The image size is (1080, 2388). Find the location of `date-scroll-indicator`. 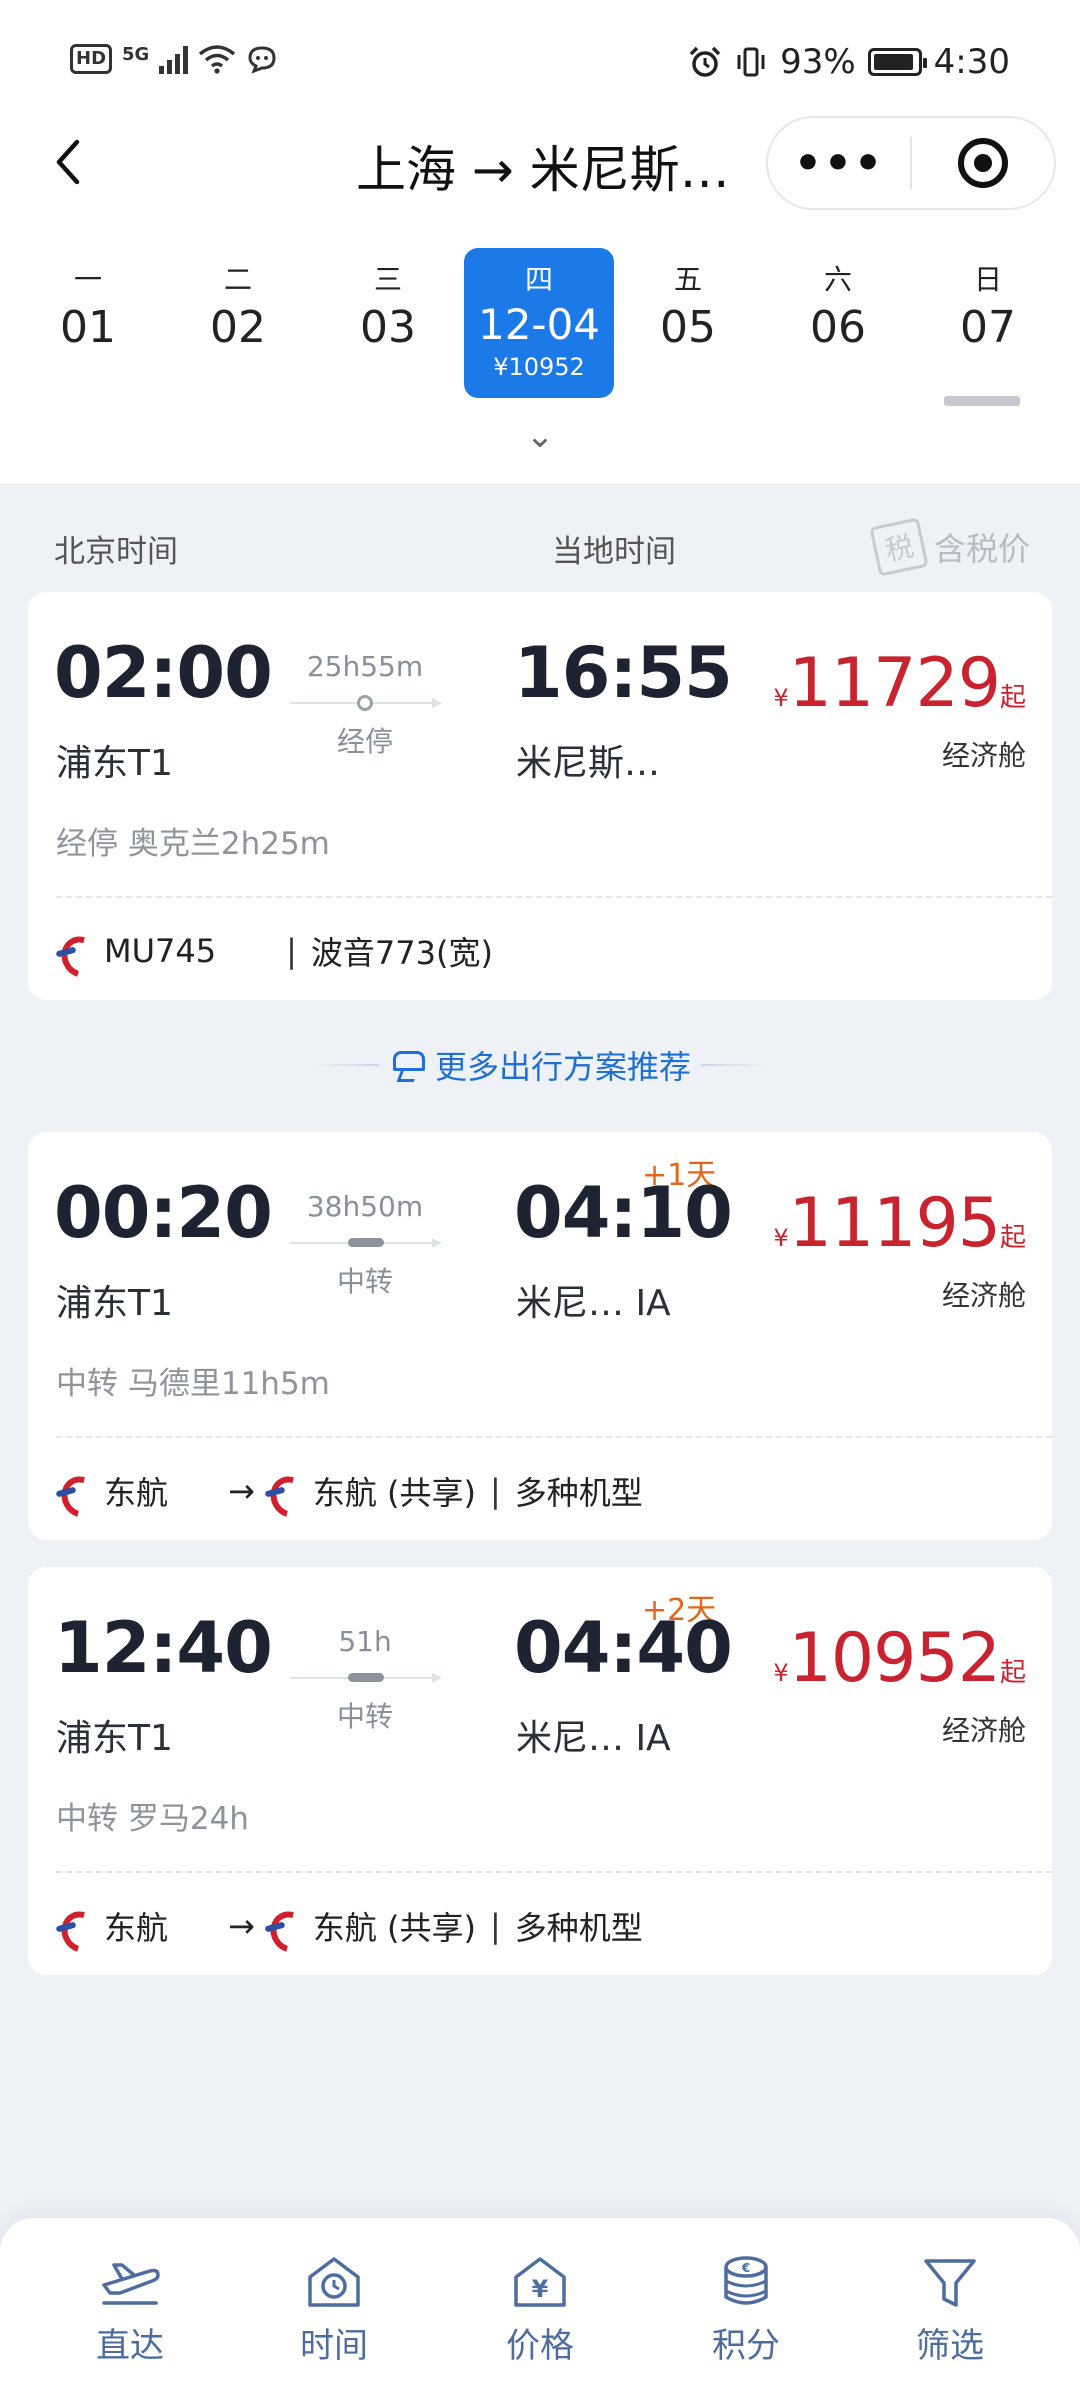

date-scroll-indicator is located at coordinates (982, 401).